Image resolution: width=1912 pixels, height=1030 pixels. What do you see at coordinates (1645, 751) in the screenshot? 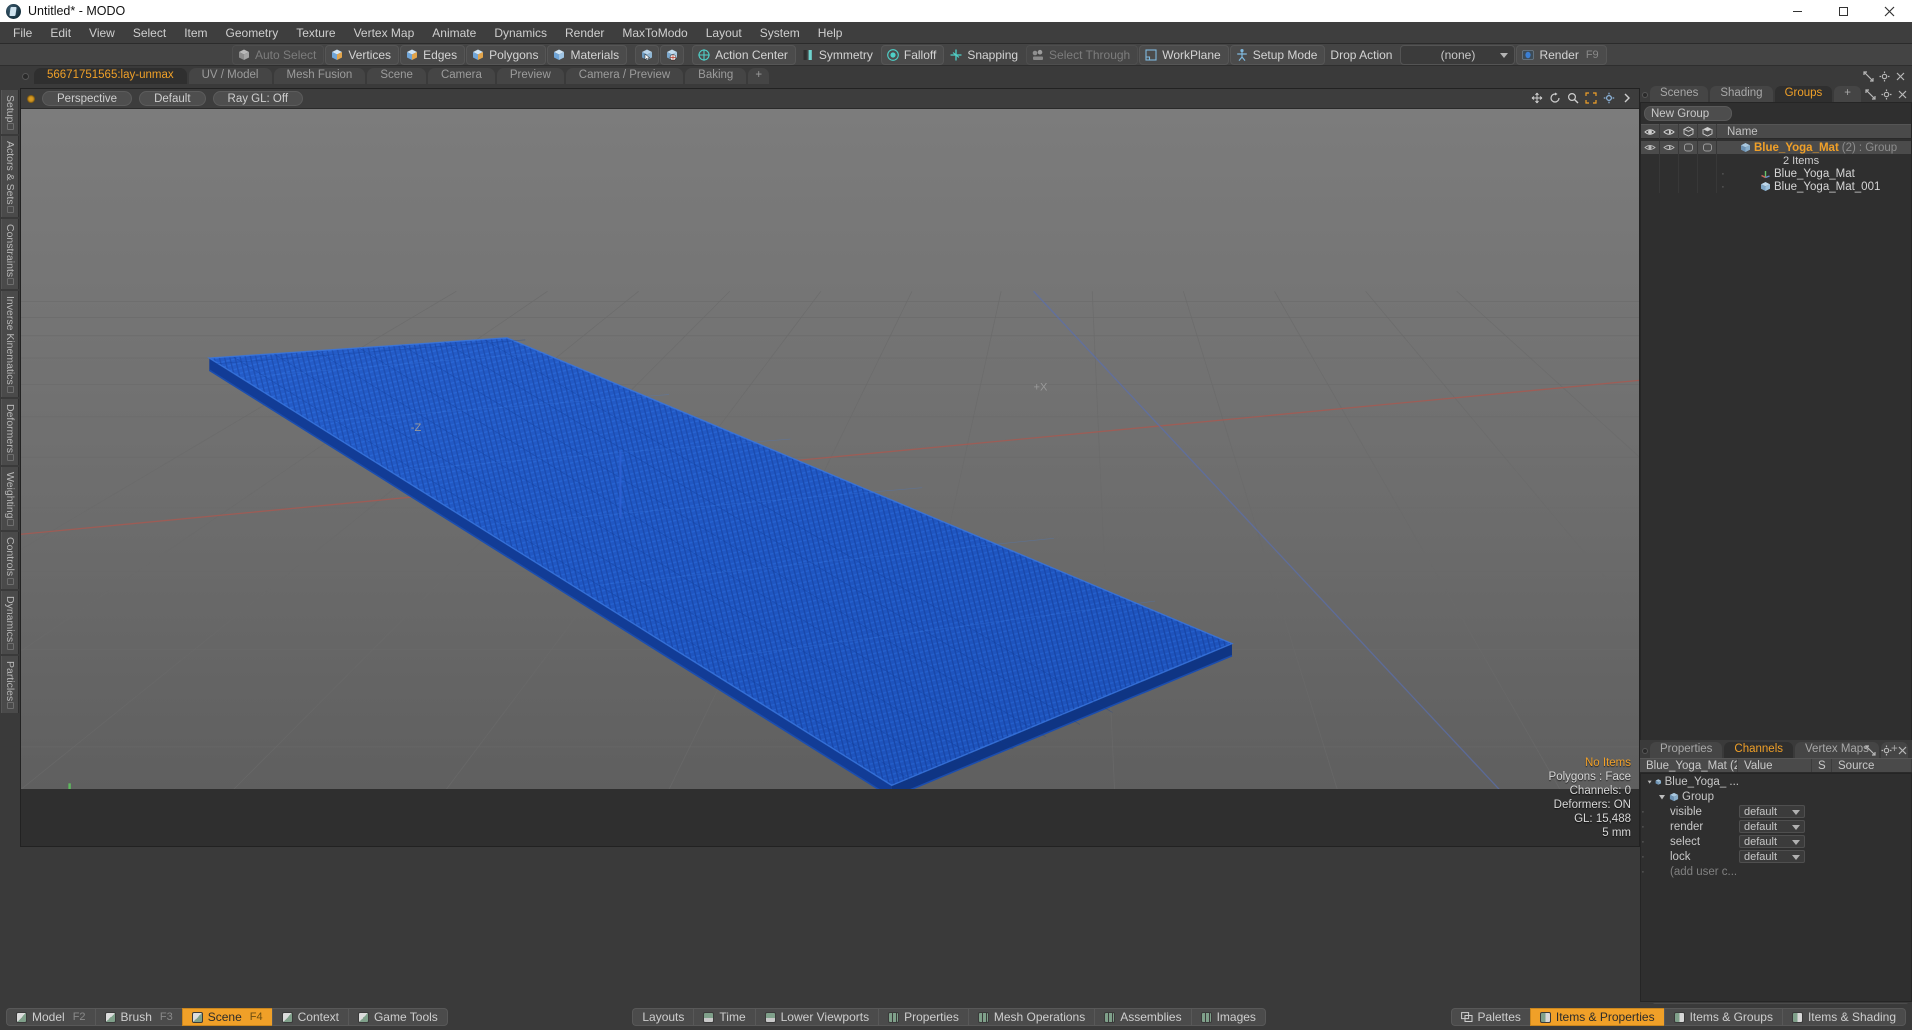
I see `channels-menu-dot-icon` at bounding box center [1645, 751].